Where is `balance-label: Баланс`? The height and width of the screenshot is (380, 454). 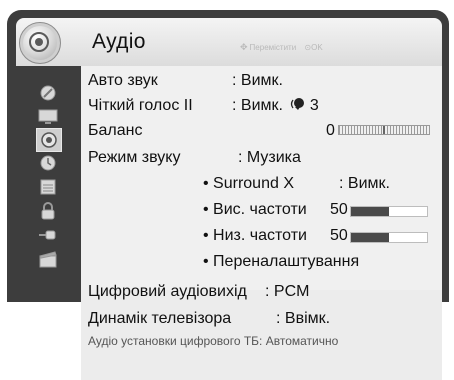 balance-label: Баланс is located at coordinates (115, 130).